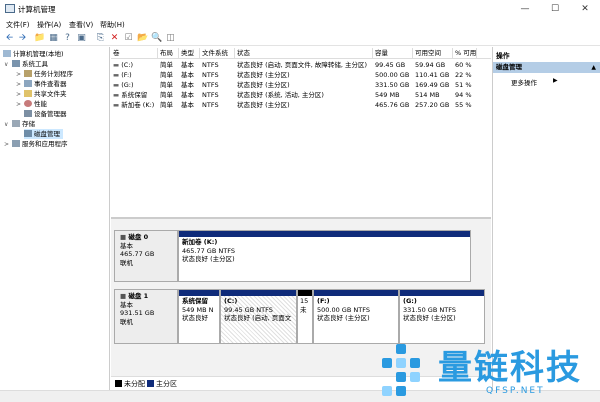  Describe the element at coordinates (146, 316) in the screenshot. I see `disk-1-header: ■ 磁盘 1 基本 931.51 GB 联机` at that location.